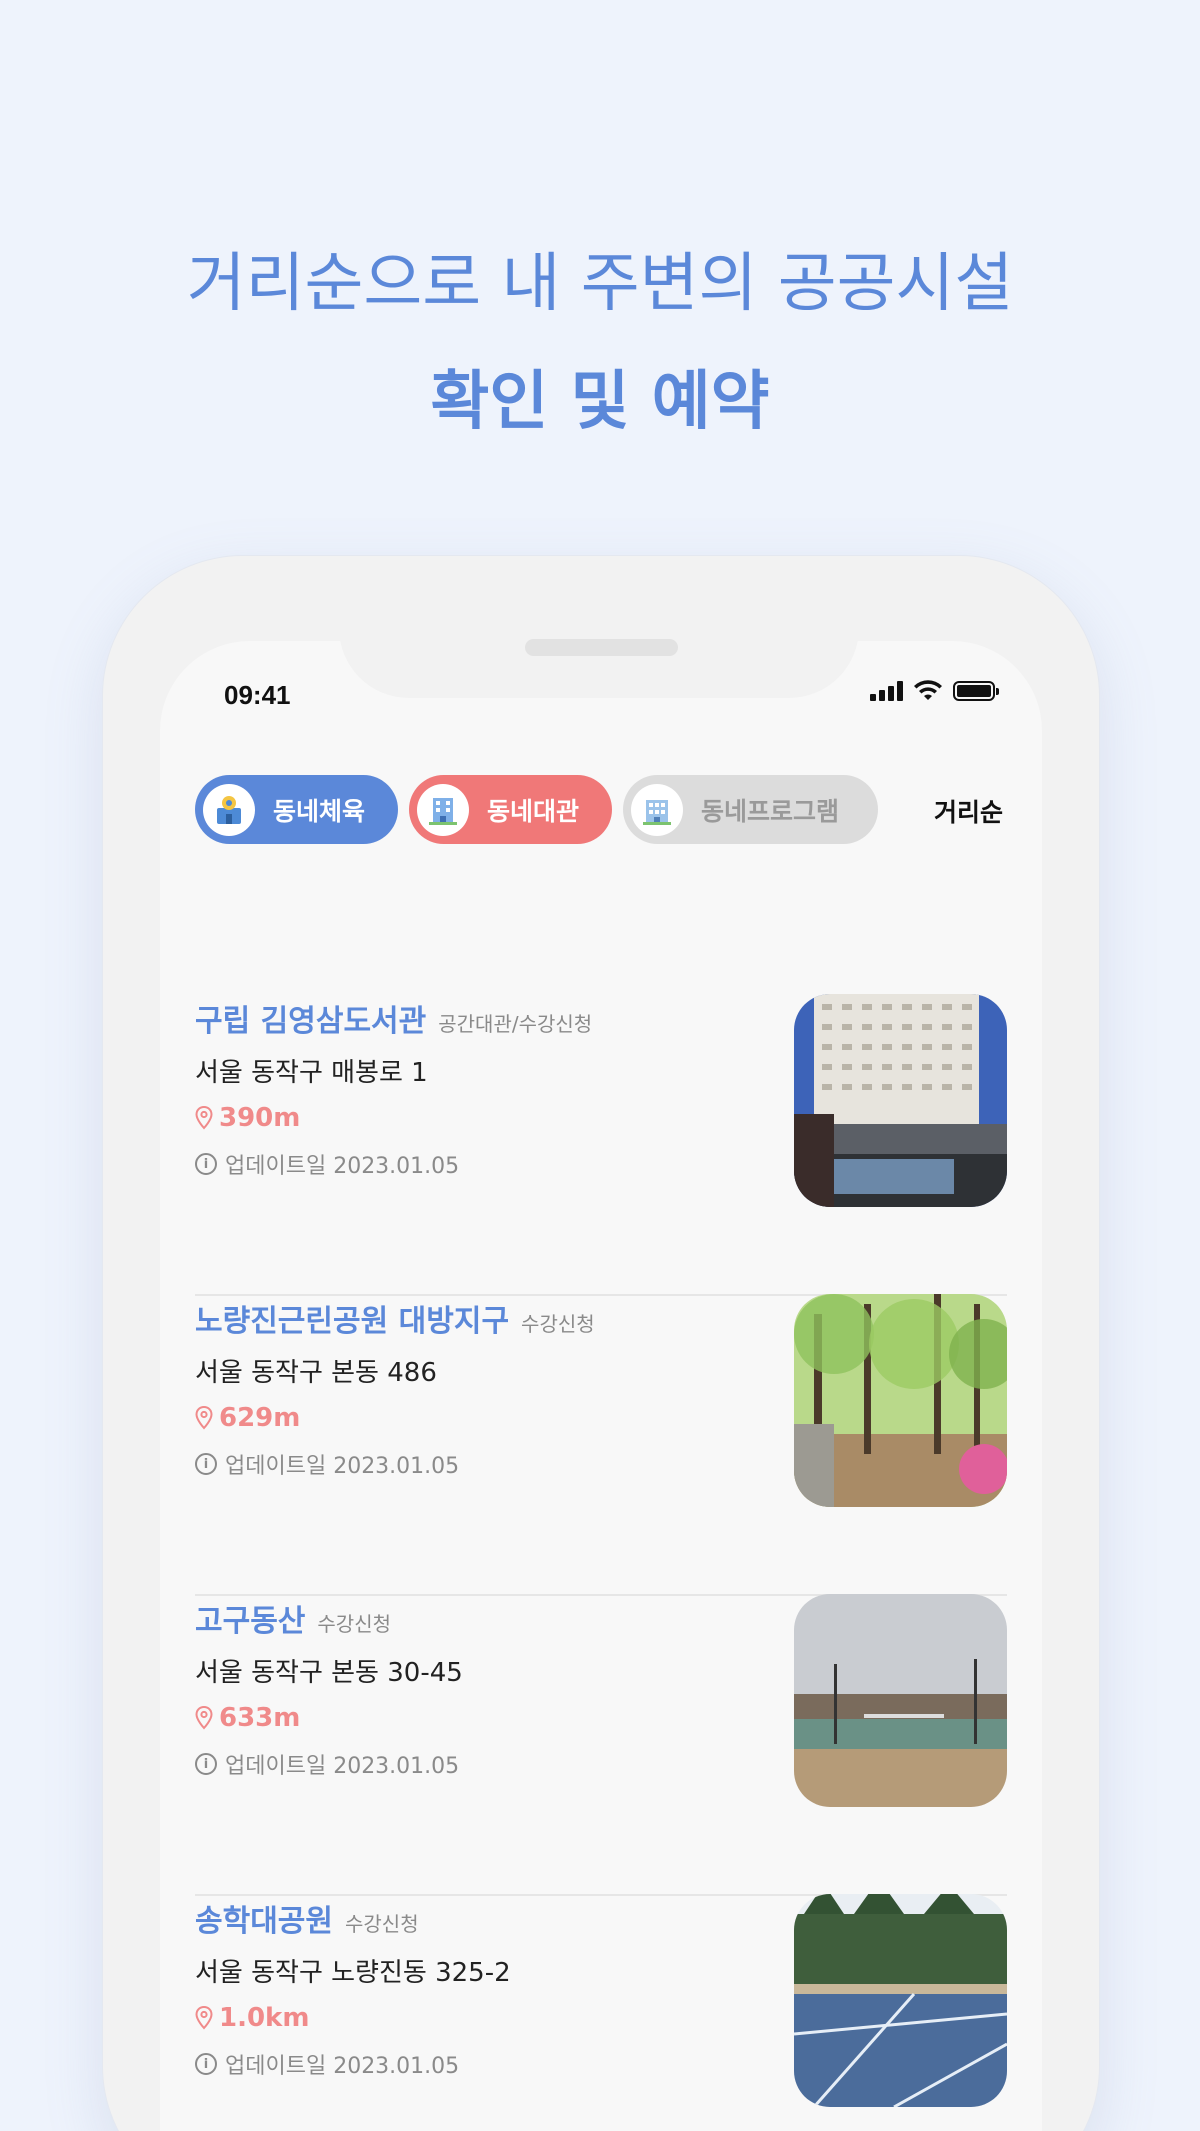 The image size is (1200, 2131). I want to click on tab-program: 동네프로그램, so click(750, 809).